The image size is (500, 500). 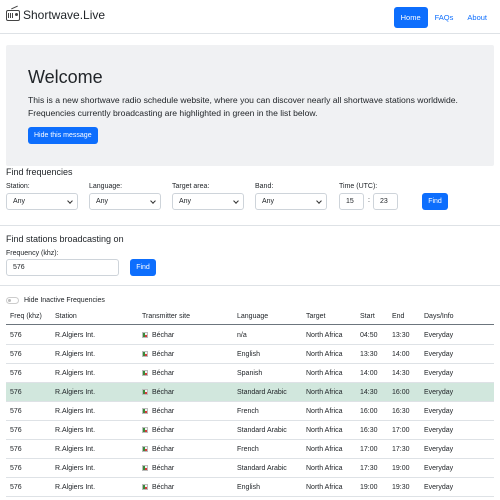 I want to click on nav-links: Home FAQs About, so click(x=443, y=17).